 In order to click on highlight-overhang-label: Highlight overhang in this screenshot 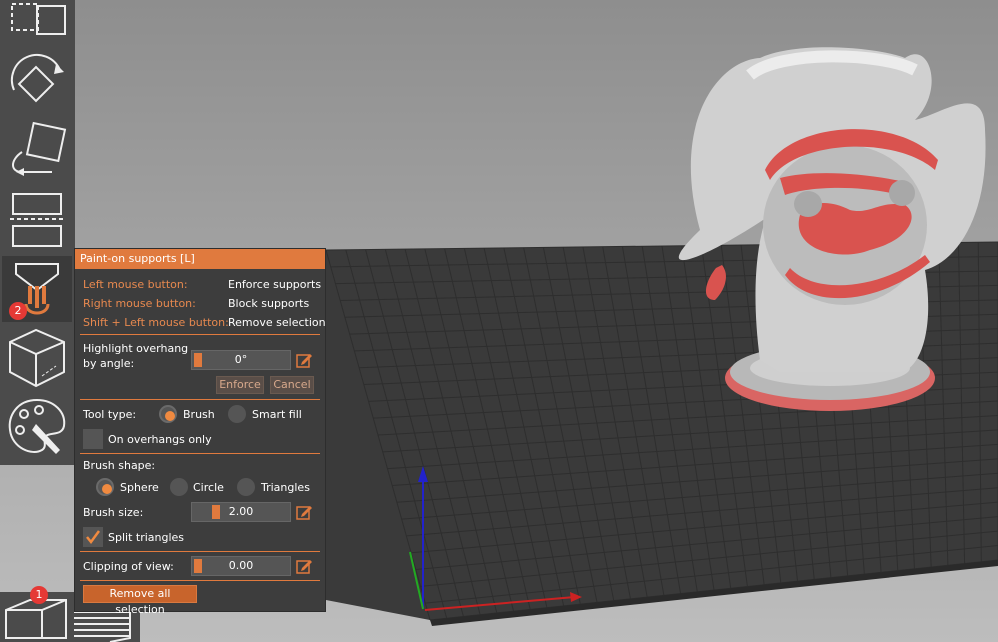, I will do `click(136, 348)`.